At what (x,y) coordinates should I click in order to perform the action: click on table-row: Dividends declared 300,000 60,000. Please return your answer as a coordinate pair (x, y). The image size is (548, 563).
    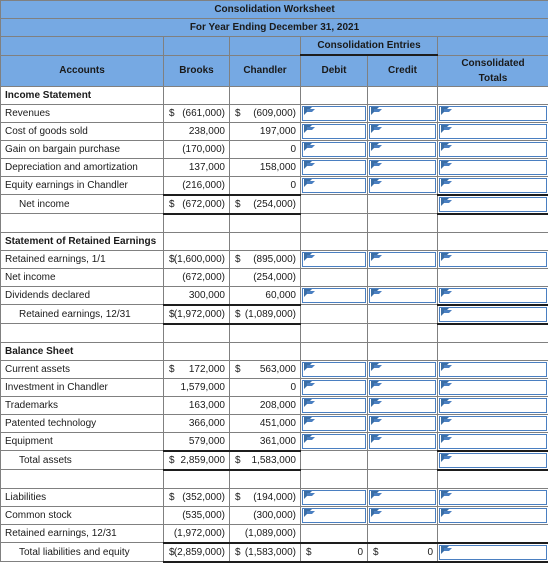
    Looking at the image, I should click on (274, 295).